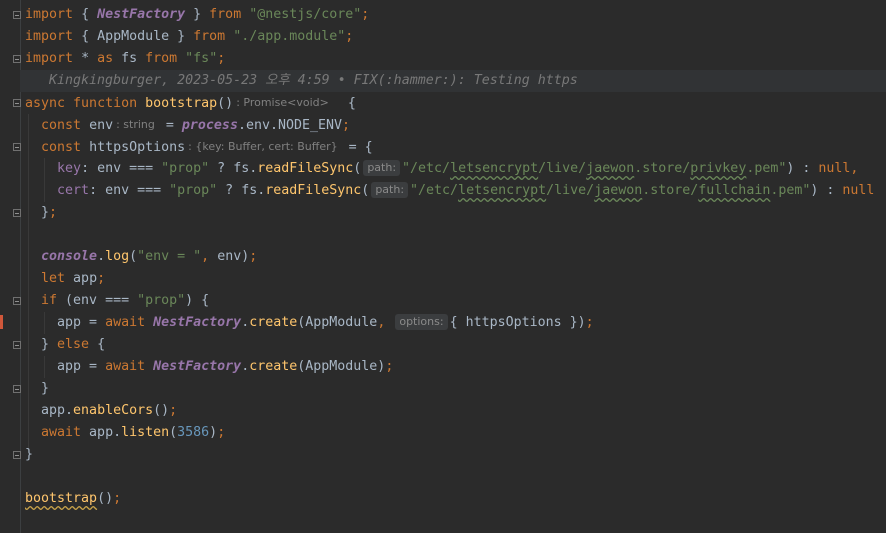 This screenshot has height=533, width=886. I want to click on function-name: enableCors, so click(113, 410).